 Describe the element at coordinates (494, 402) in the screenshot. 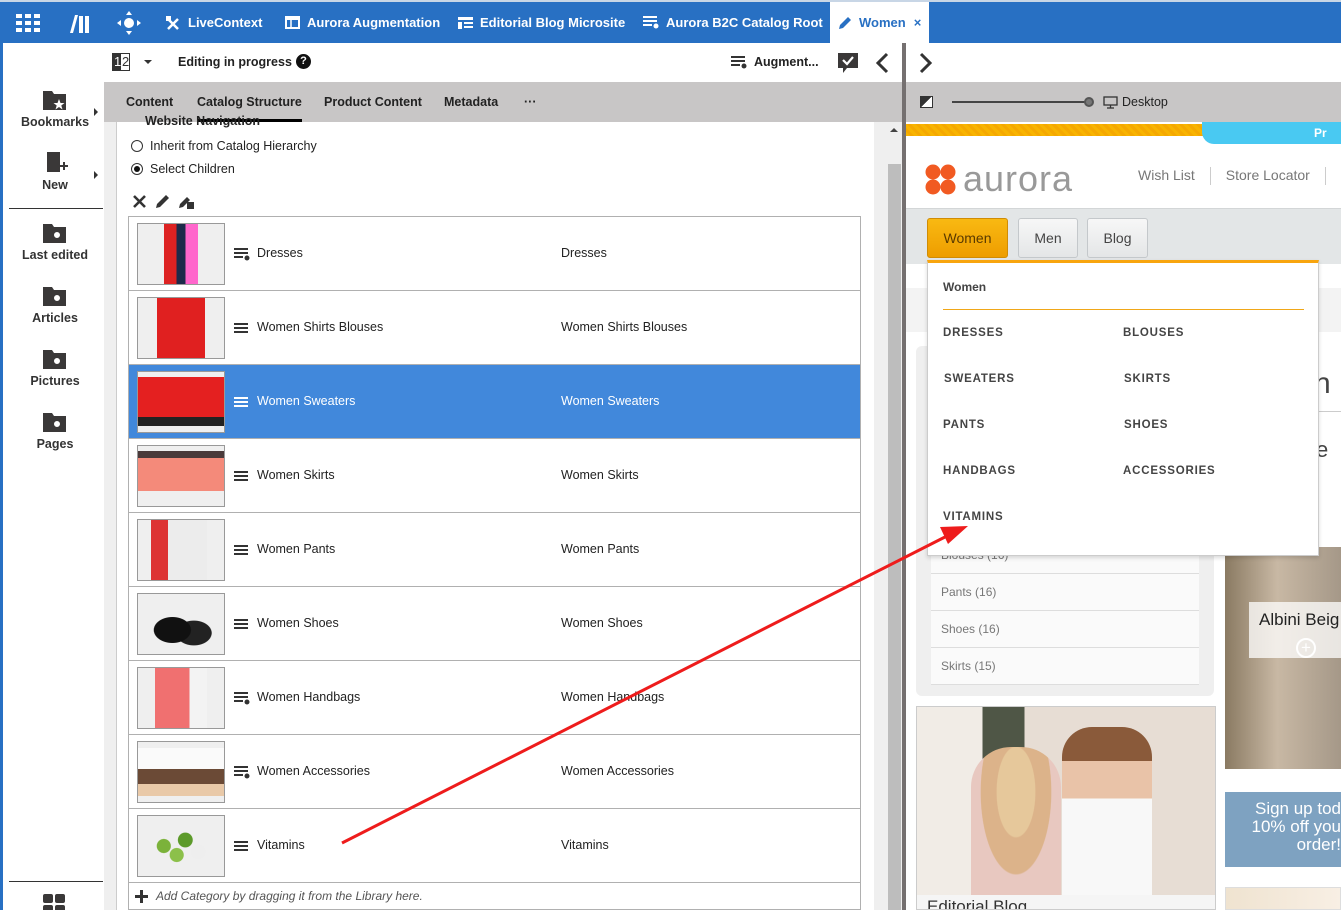

I see `category-row: Women Sweaters Women Sweaters` at that location.